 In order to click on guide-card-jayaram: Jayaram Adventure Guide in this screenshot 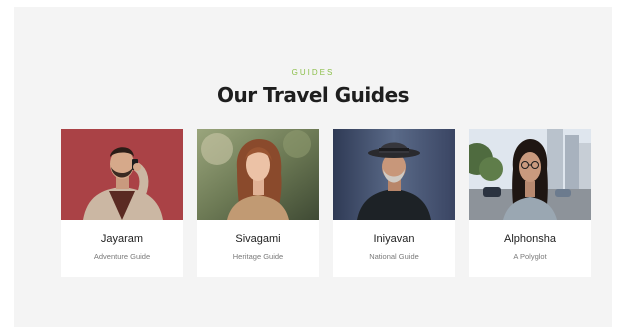, I will do `click(122, 203)`.